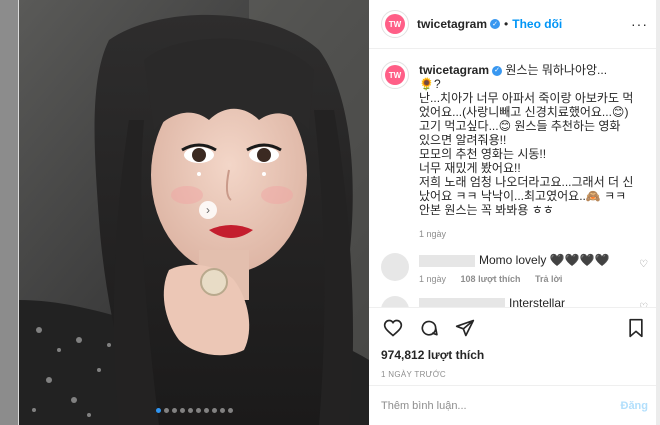 Image resolution: width=660 pixels, height=425 pixels. What do you see at coordinates (658, 212) in the screenshot?
I see `page-scrollbar` at bounding box center [658, 212].